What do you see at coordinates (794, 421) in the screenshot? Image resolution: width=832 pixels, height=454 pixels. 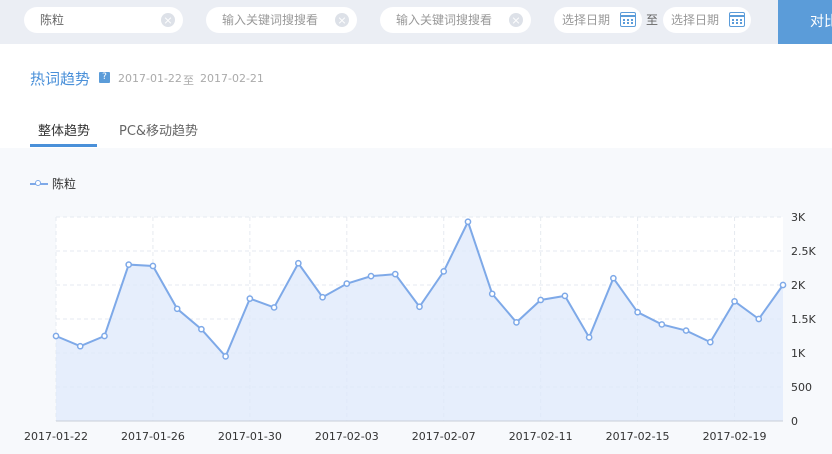 I see `y-tick-label: 0` at bounding box center [794, 421].